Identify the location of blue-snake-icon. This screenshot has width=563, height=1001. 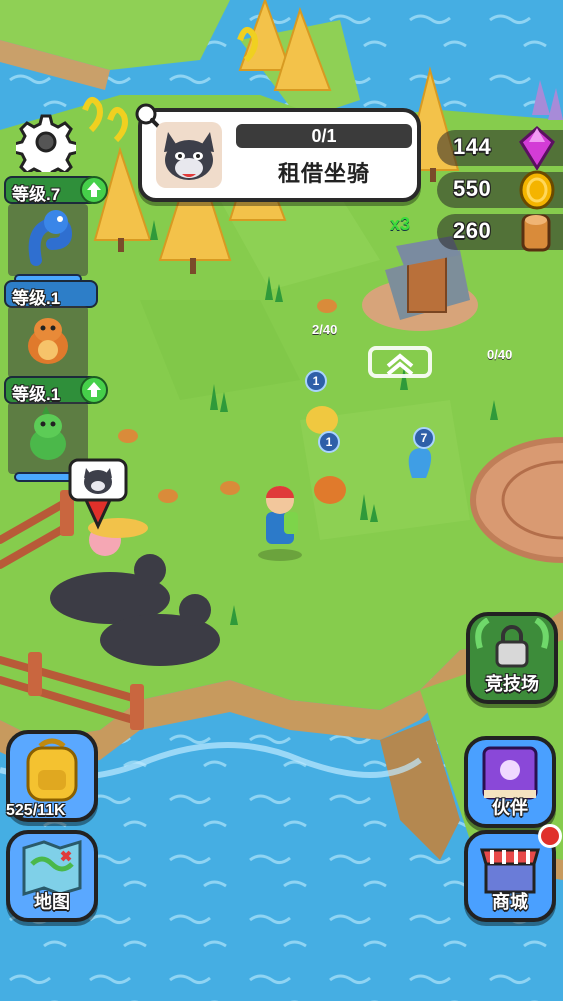
(50, 238).